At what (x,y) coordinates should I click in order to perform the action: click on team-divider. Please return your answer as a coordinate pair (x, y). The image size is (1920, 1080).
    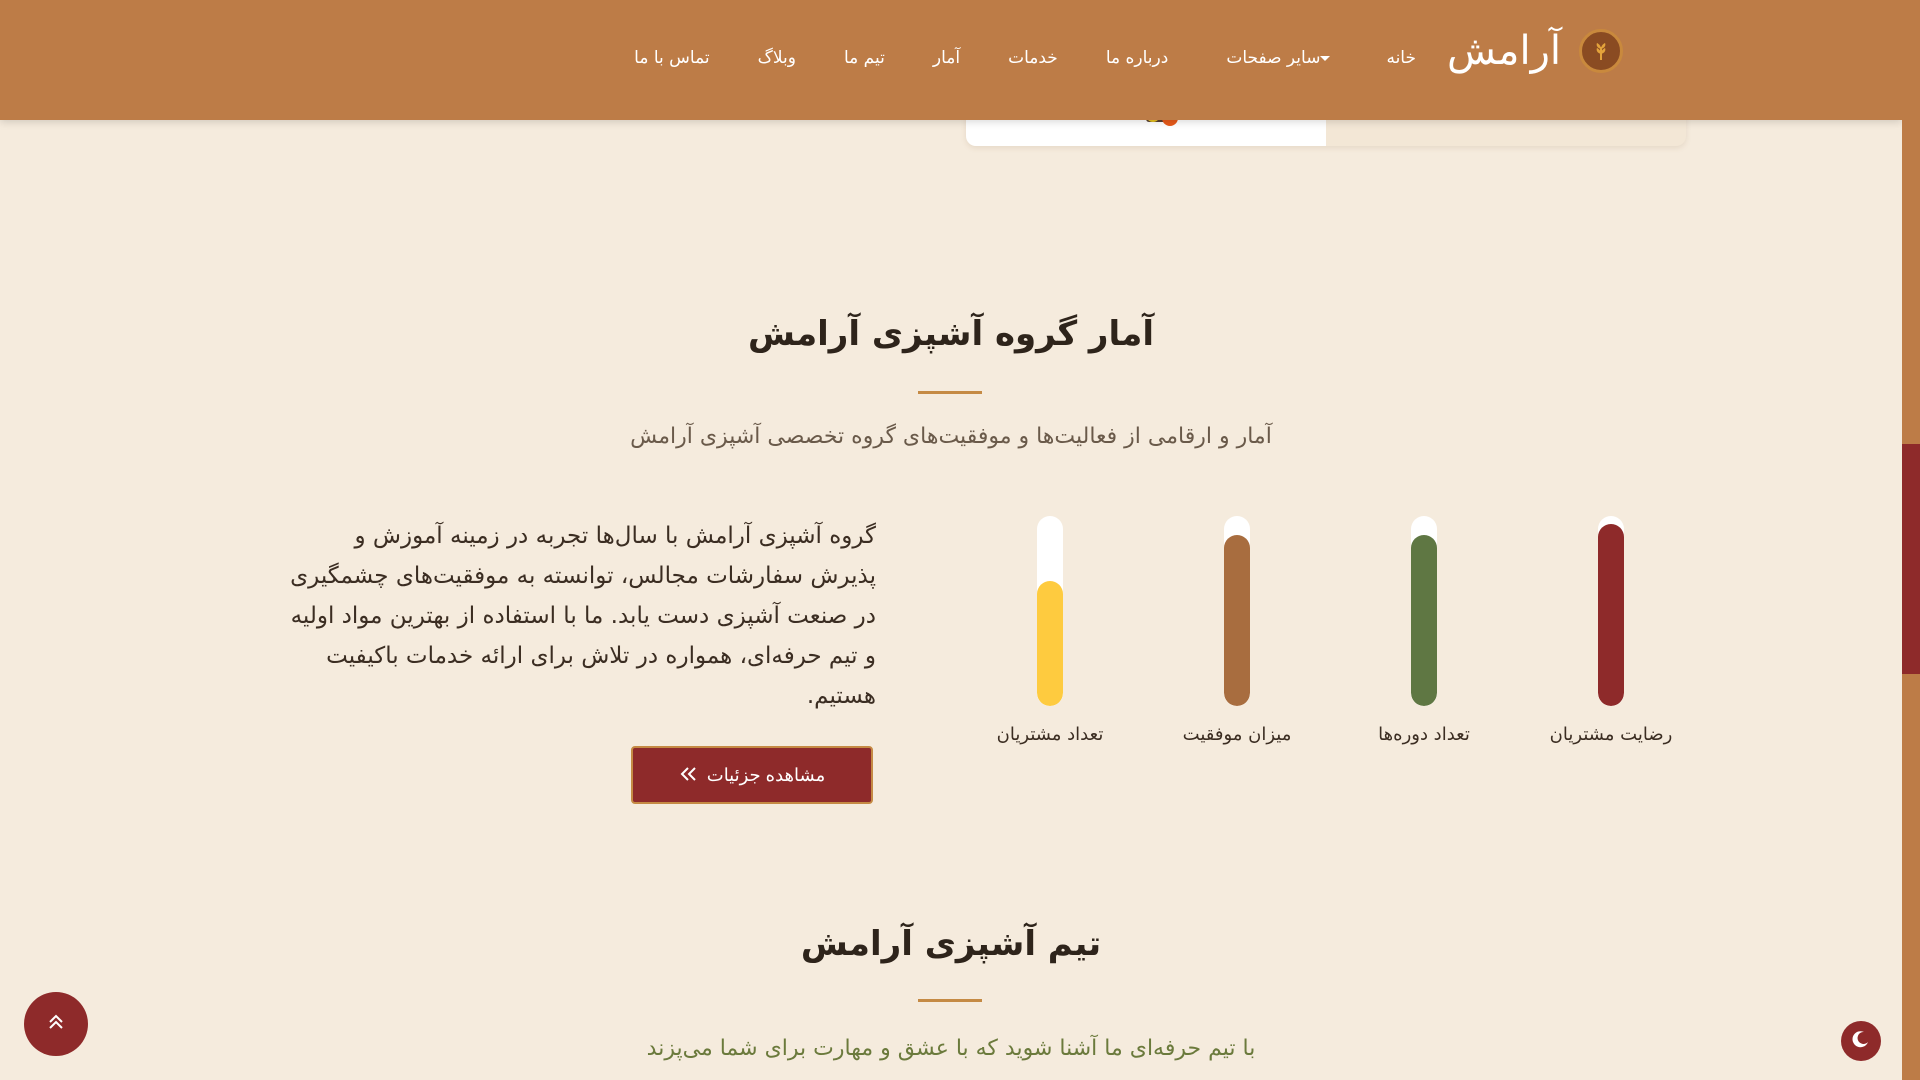
    Looking at the image, I should click on (950, 1000).